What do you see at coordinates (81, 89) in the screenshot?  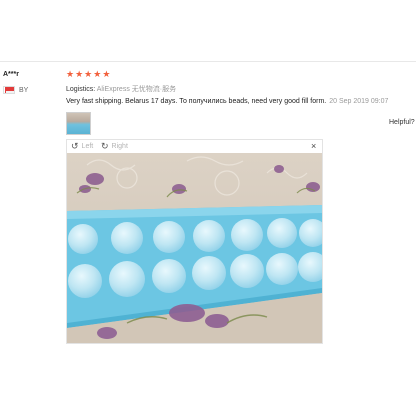 I see `logistics-label: Logistics:` at bounding box center [81, 89].